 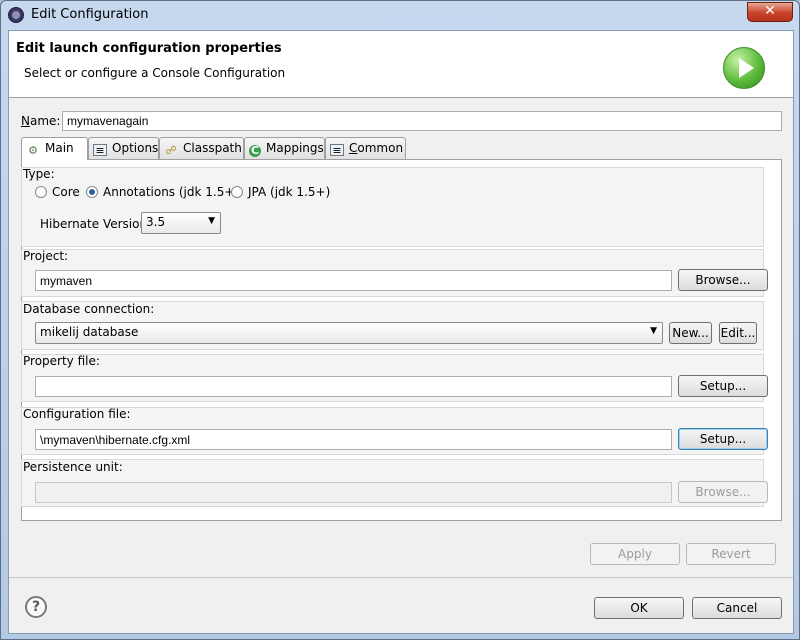 What do you see at coordinates (422, 121) in the screenshot?
I see `name-input` at bounding box center [422, 121].